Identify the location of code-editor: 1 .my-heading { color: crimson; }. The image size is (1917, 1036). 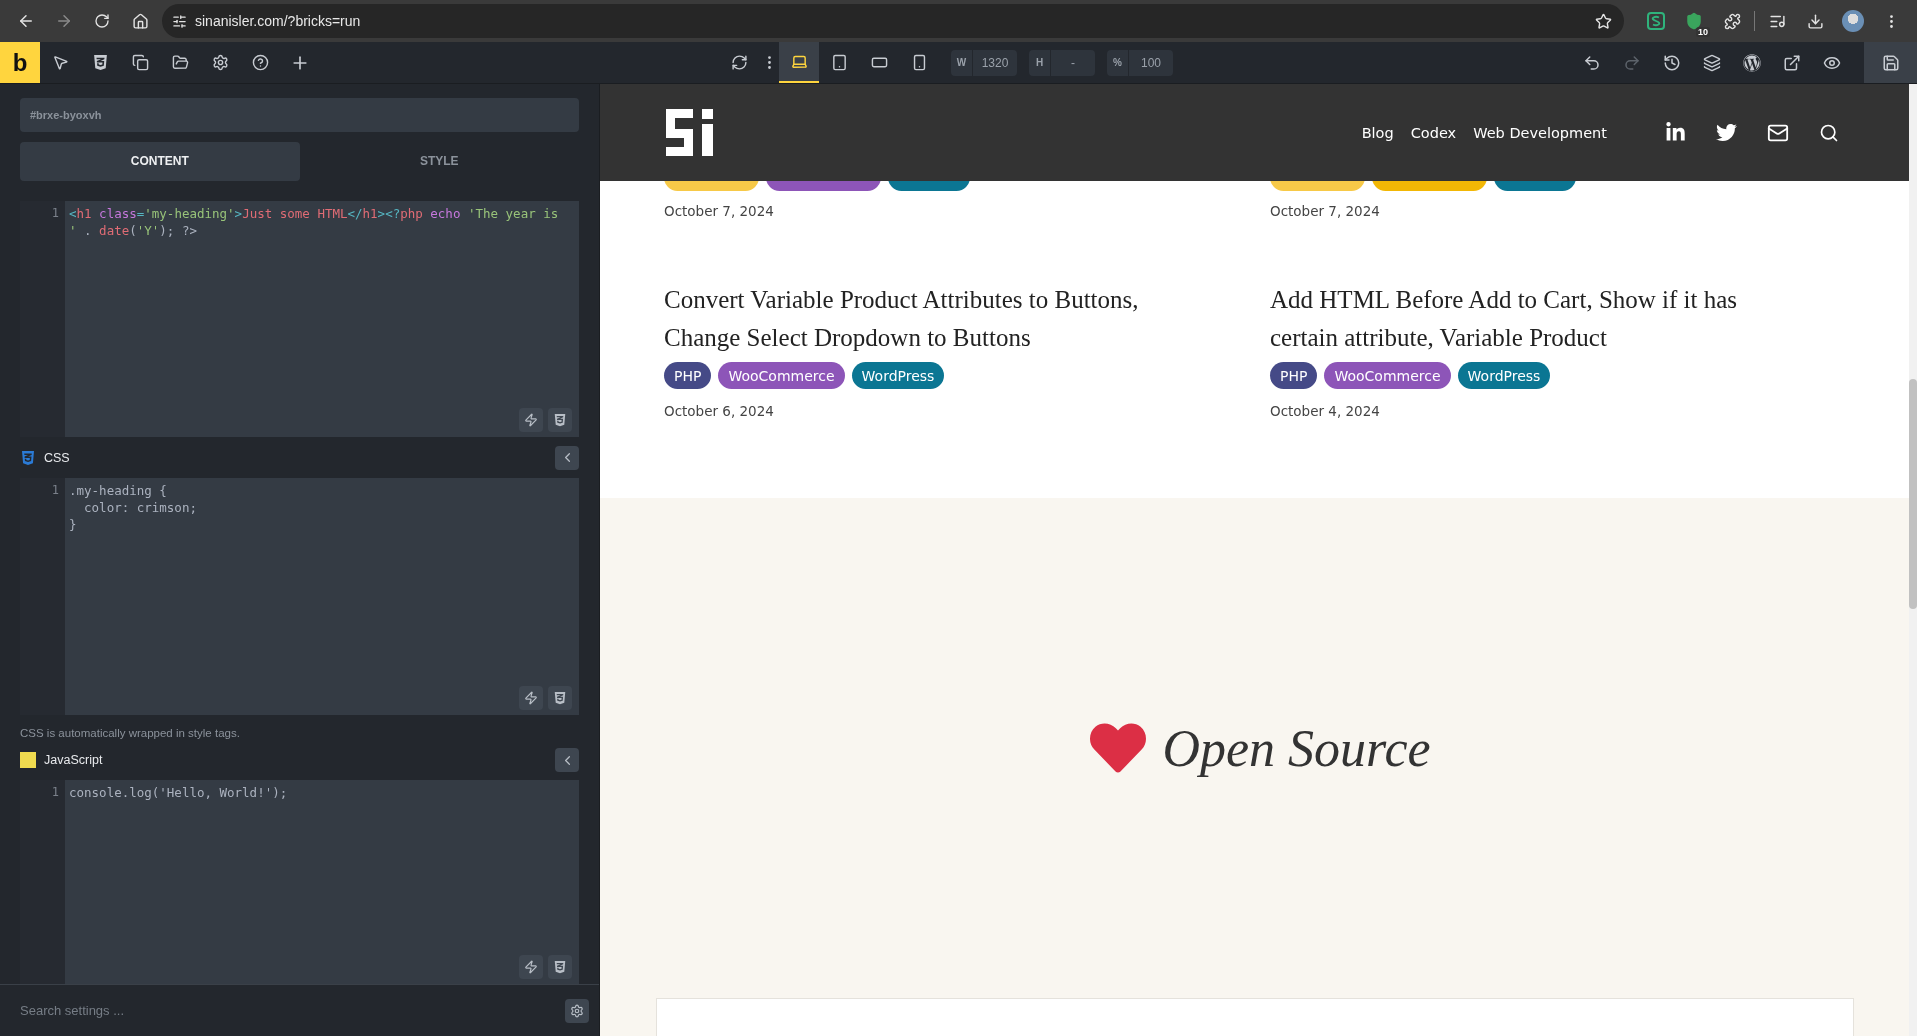
(299, 596).